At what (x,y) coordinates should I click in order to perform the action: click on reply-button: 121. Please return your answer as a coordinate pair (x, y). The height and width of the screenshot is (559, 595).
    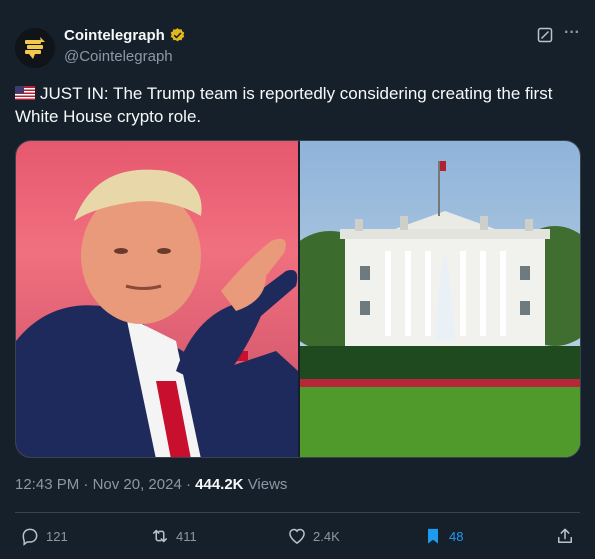
    Looking at the image, I should click on (44, 536).